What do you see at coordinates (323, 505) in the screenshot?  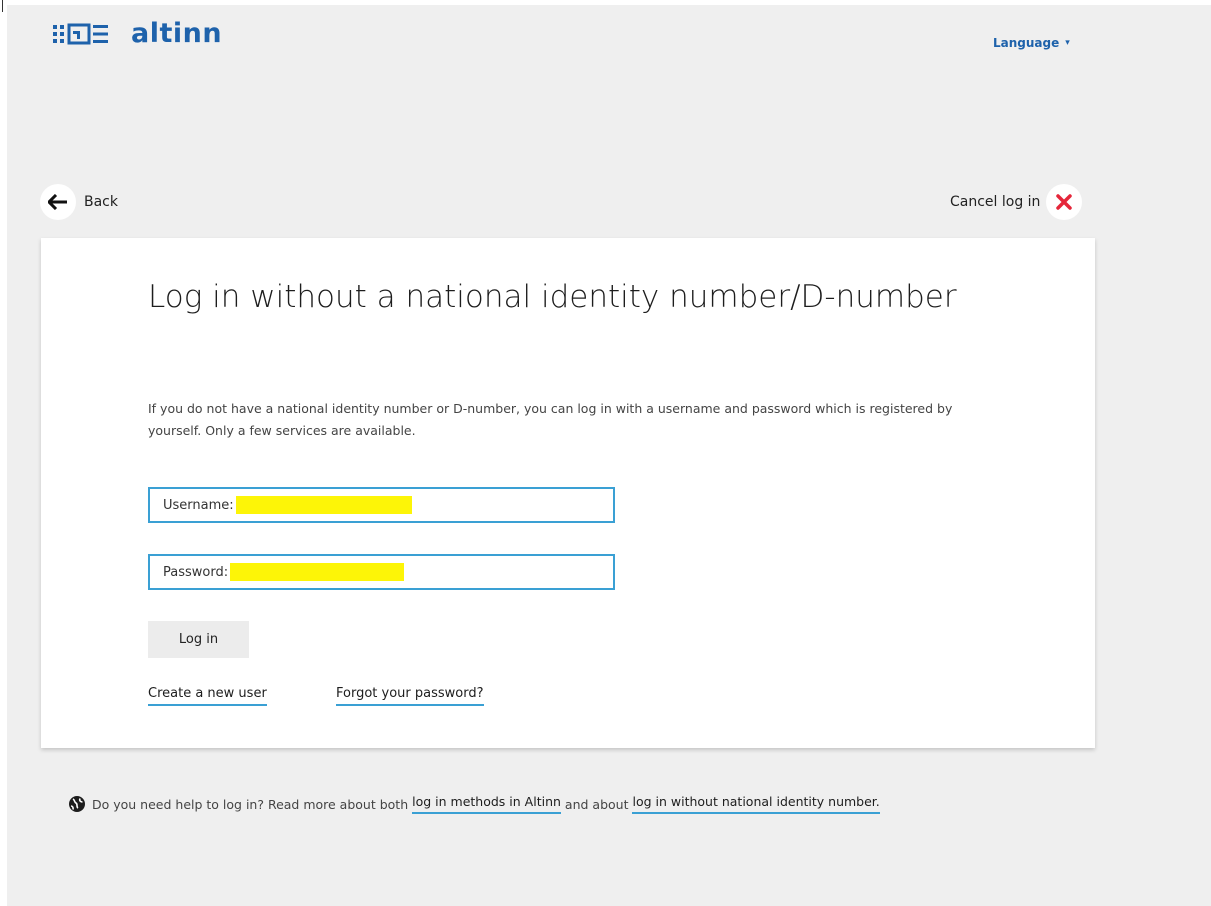 I see `username-value-redacted` at bounding box center [323, 505].